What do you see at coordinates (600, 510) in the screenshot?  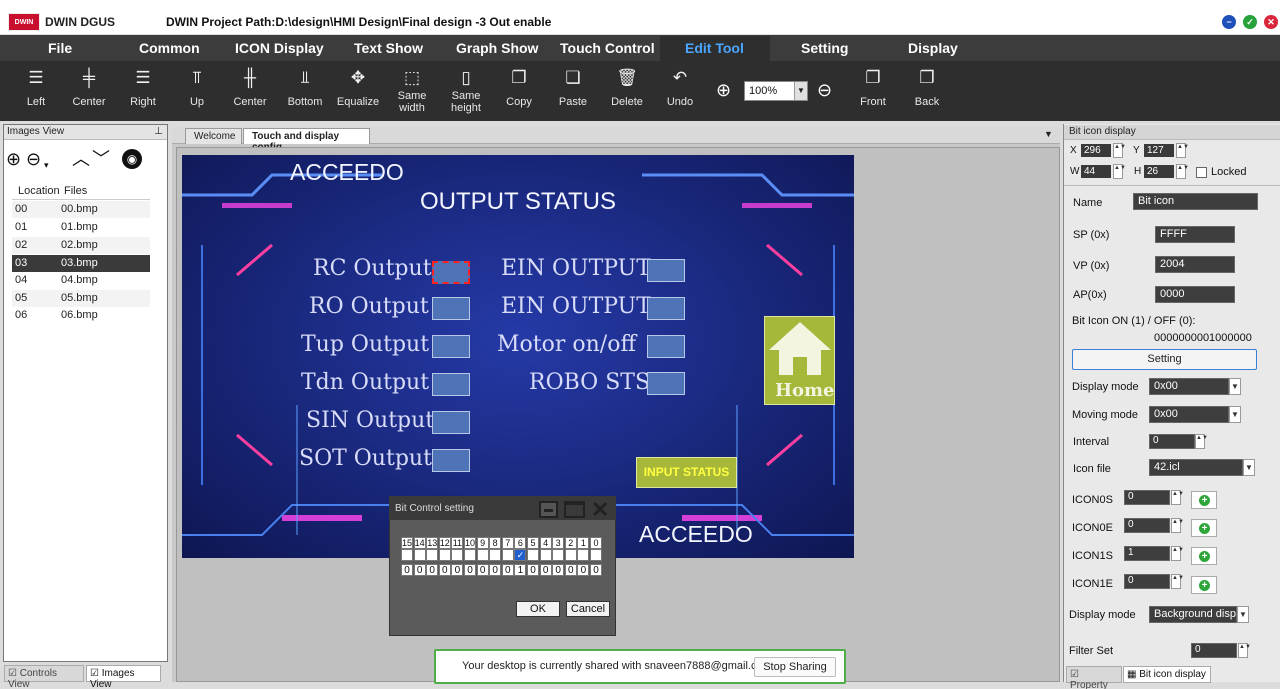 I see `dialog-close-button: ✕` at bounding box center [600, 510].